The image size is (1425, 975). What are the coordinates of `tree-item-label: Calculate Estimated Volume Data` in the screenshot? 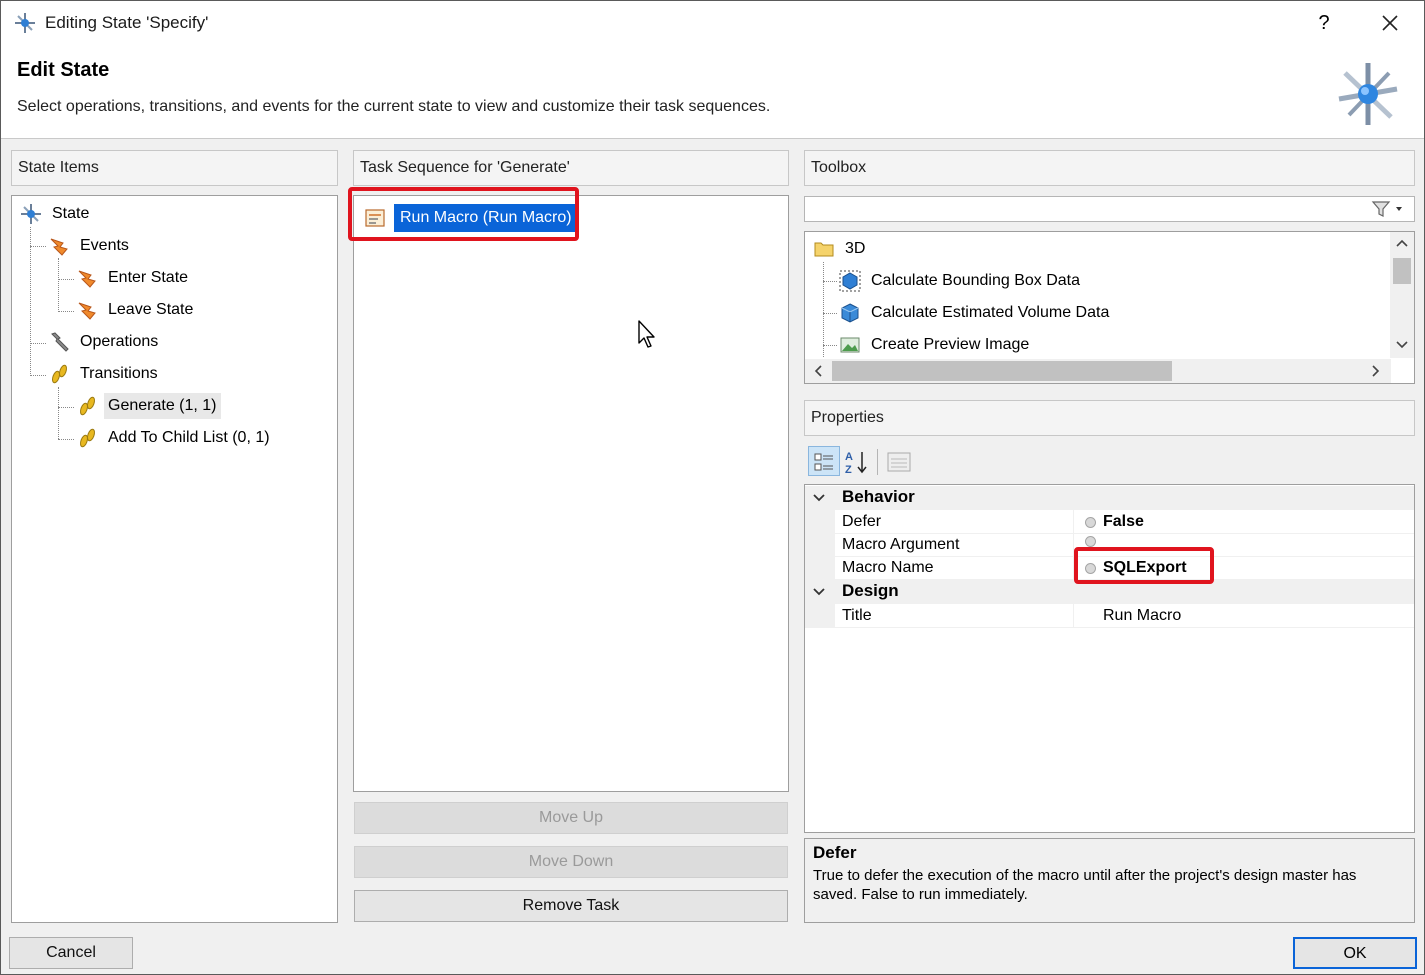 It's located at (990, 312).